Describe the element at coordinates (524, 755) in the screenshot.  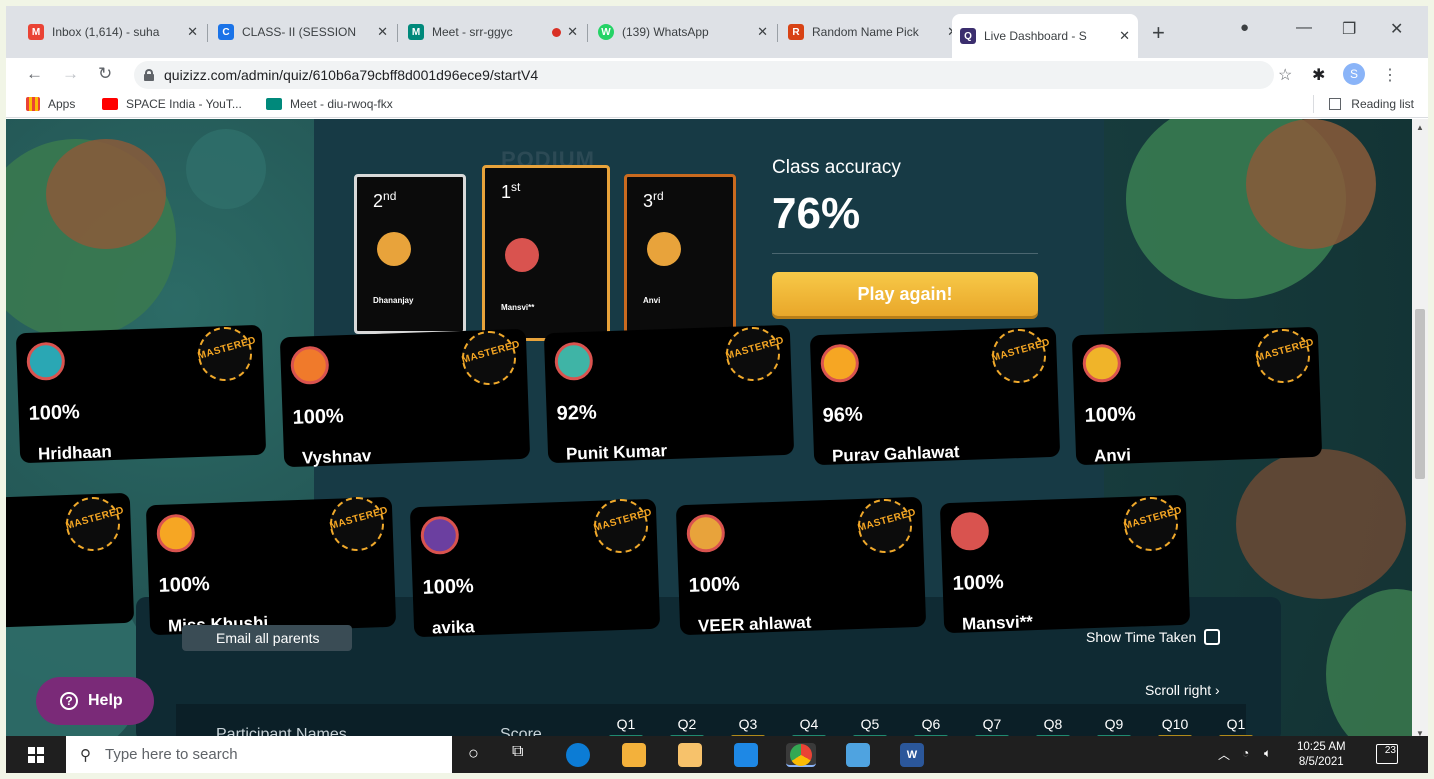
I see `task-view-icon: ⧉` at that location.